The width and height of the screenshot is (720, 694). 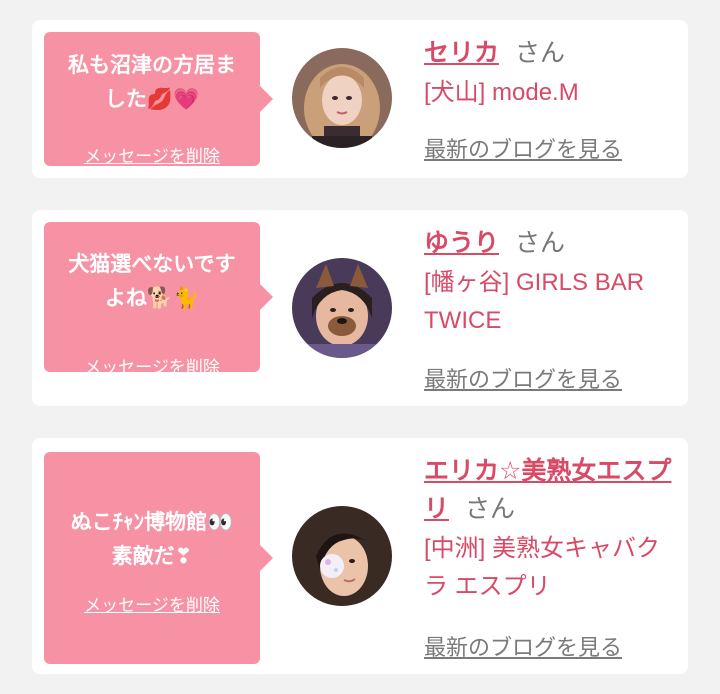 What do you see at coordinates (152, 539) in the screenshot?
I see `message-text: ぬこﾁｬﾝ博物館👀 素敵だ❣` at bounding box center [152, 539].